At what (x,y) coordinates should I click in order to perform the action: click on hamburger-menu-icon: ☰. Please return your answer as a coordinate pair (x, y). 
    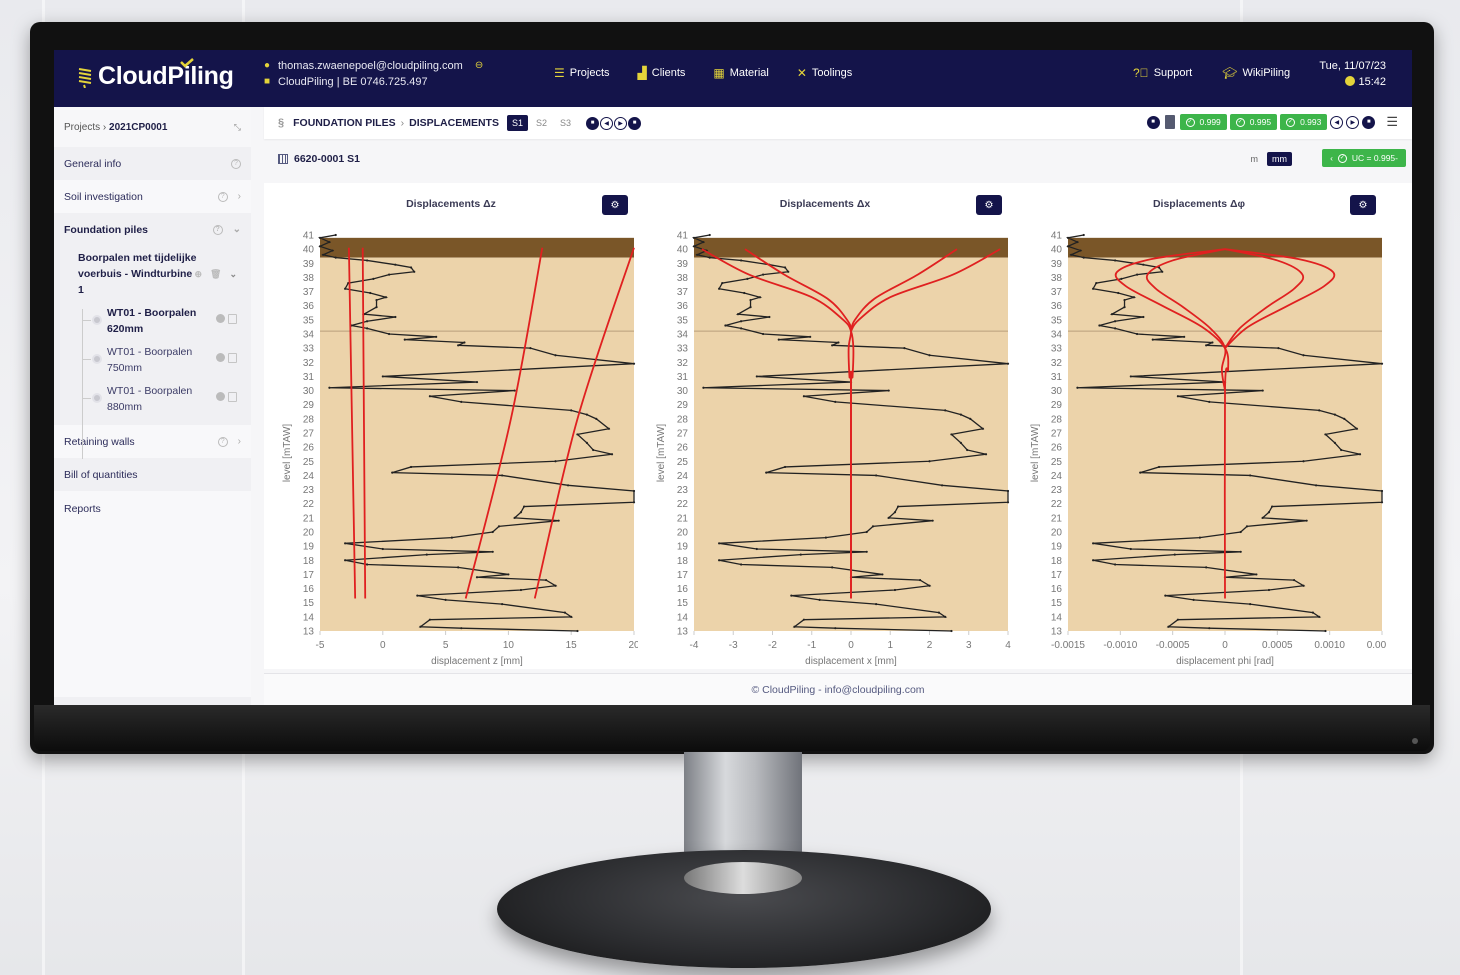
    Looking at the image, I should click on (1392, 122).